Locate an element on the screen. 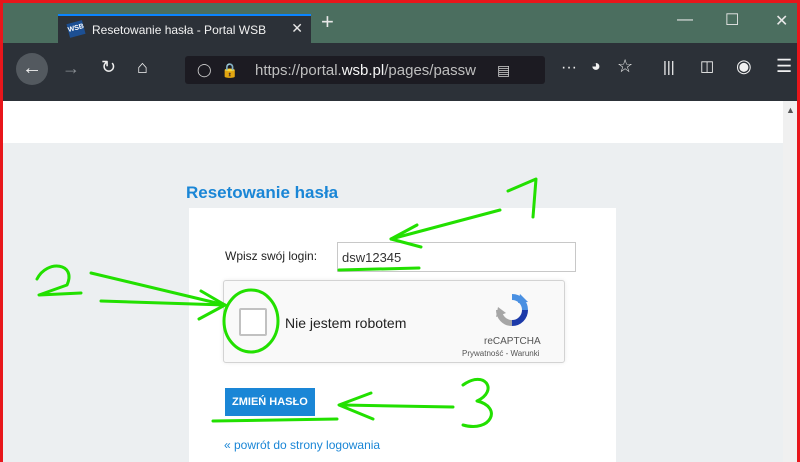 Image resolution: width=800 pixels, height=462 pixels. tab-active: WSB Resetowanie hasła - Portal WSB ✕ is located at coordinates (184, 28).